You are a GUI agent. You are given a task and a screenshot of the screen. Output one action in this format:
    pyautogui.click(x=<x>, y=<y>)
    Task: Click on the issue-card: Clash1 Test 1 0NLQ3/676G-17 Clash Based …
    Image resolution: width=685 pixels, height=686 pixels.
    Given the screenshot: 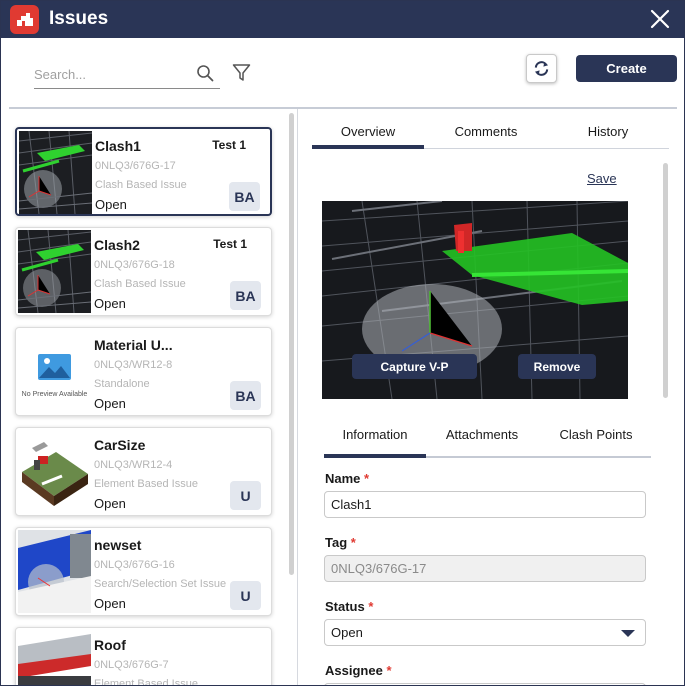 What is the action you would take?
    pyautogui.click(x=143, y=171)
    